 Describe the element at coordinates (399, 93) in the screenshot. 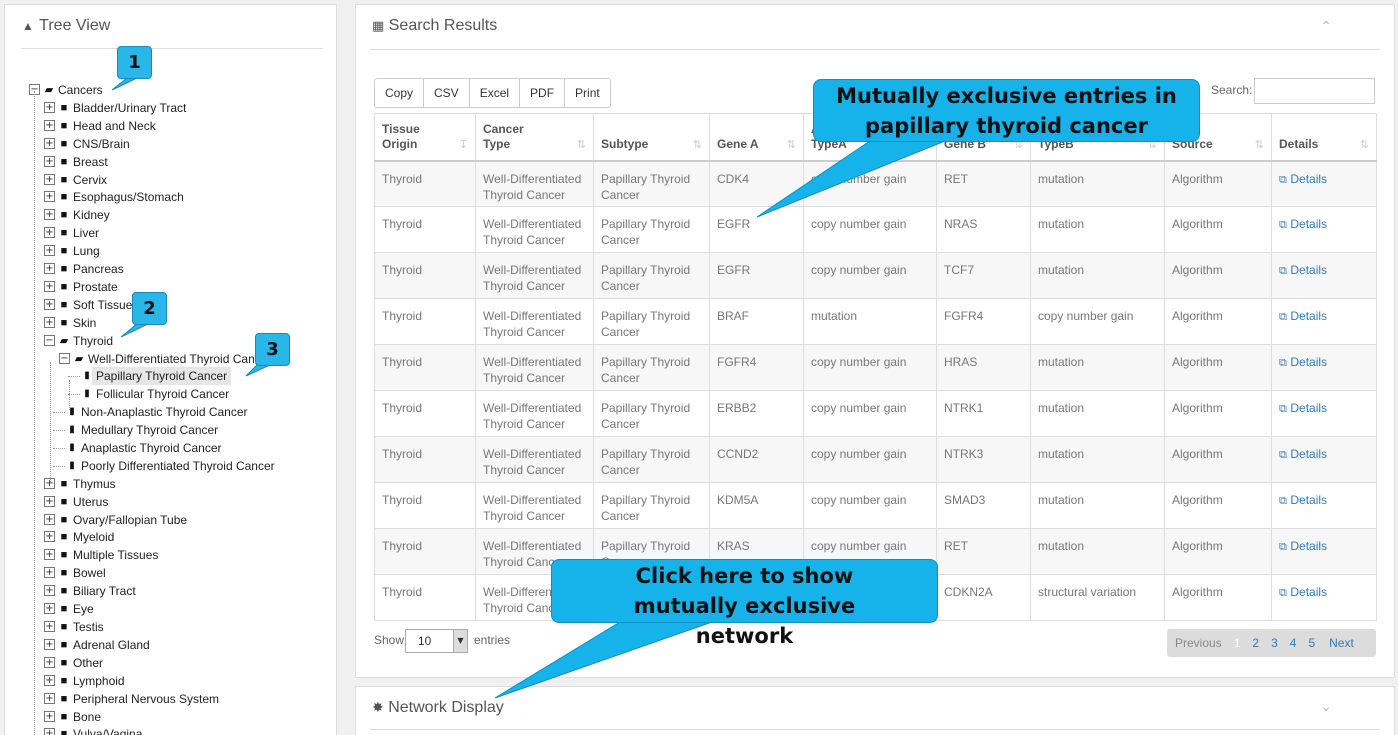

I see `copy-button: Copy` at that location.